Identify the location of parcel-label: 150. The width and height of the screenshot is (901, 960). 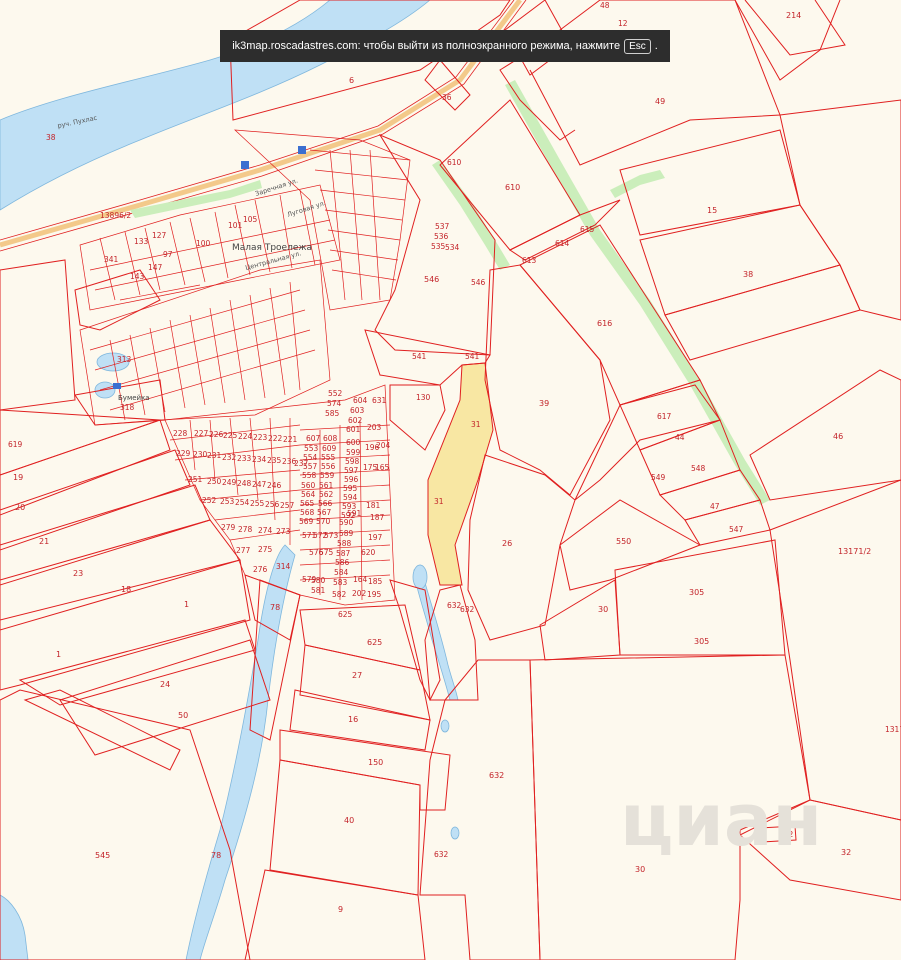
(375, 762).